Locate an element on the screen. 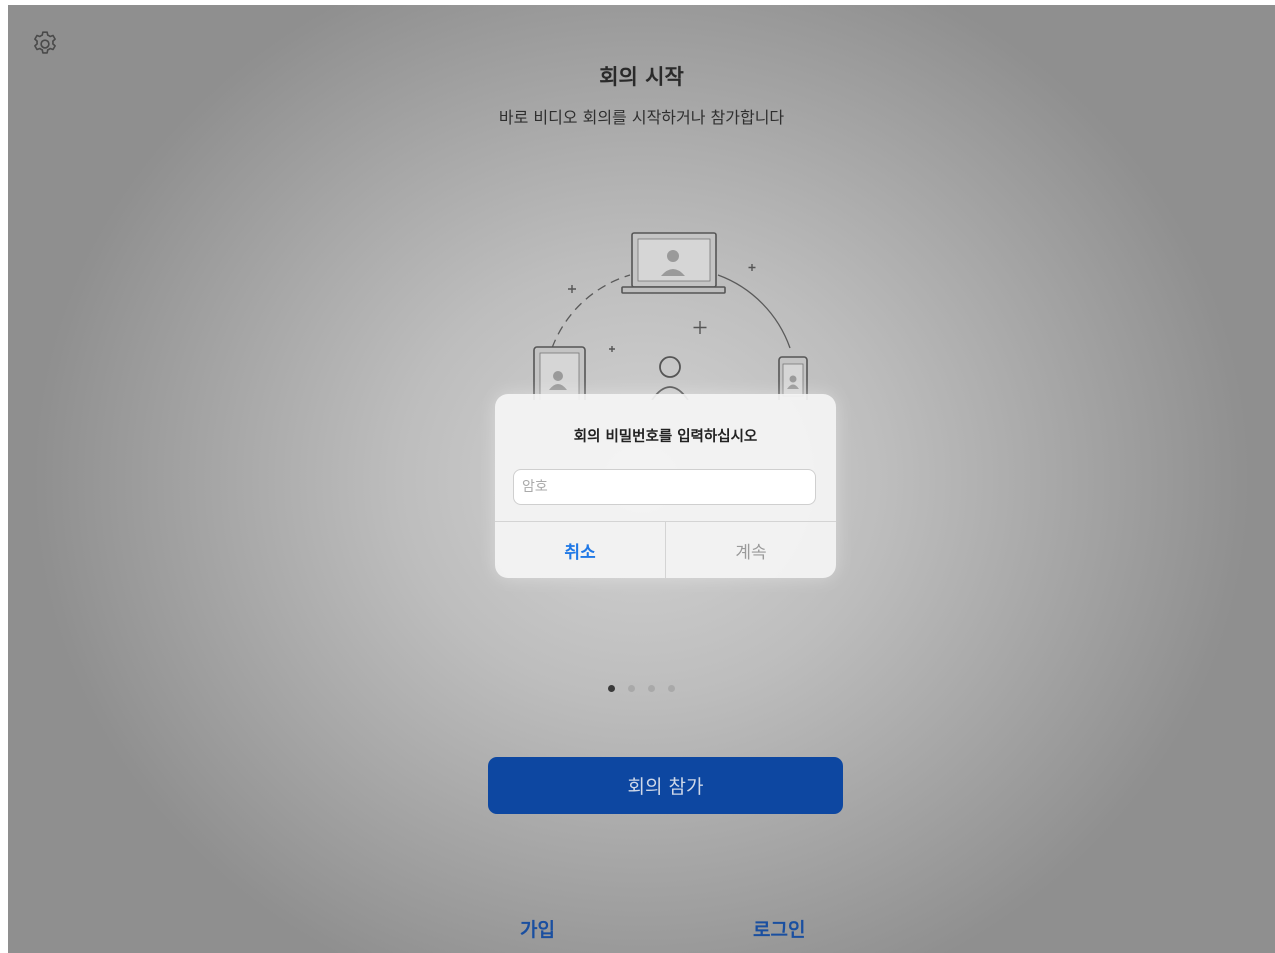 Image resolution: width=1275 pixels, height=953 pixels. meeting-illustration is located at coordinates (670, 315).